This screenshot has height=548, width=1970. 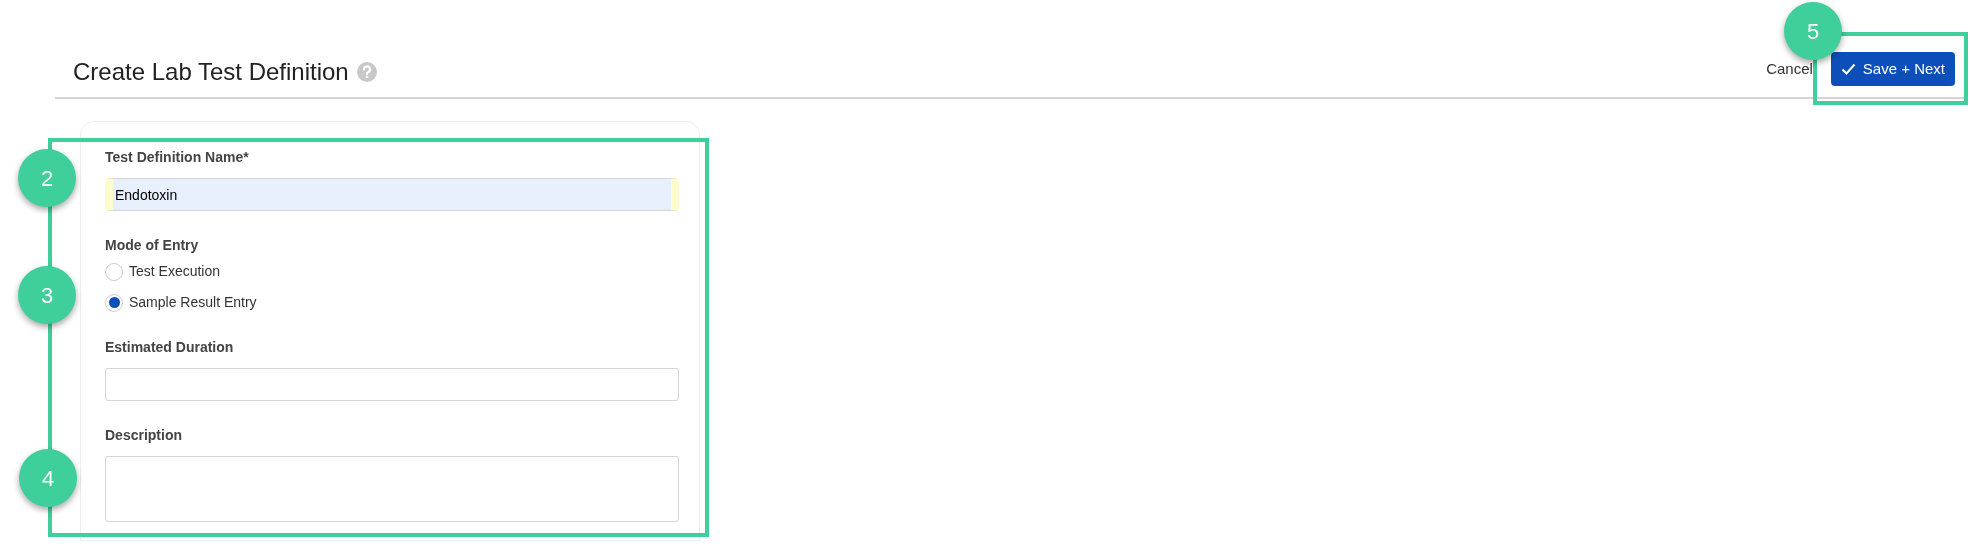 What do you see at coordinates (47, 295) in the screenshot?
I see `callout-badge: 3` at bounding box center [47, 295].